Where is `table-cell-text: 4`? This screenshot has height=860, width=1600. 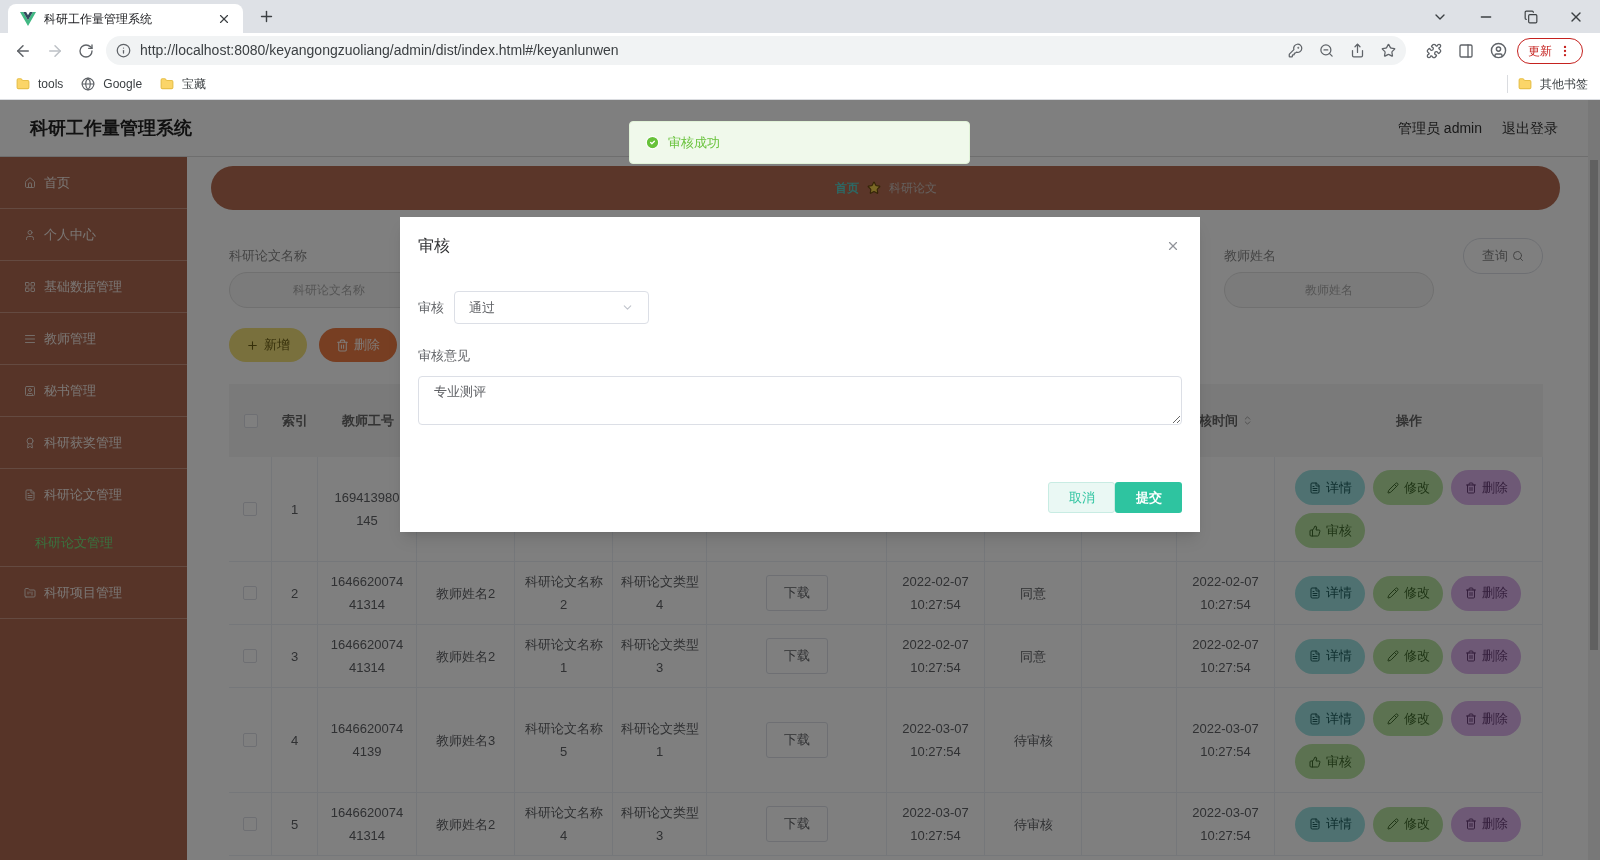 table-cell-text: 4 is located at coordinates (294, 740).